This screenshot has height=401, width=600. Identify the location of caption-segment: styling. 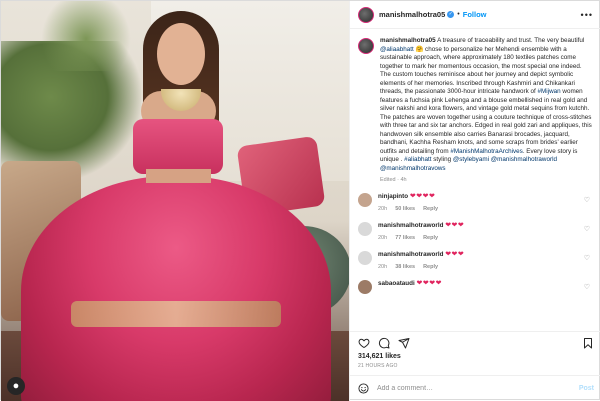
(442, 159).